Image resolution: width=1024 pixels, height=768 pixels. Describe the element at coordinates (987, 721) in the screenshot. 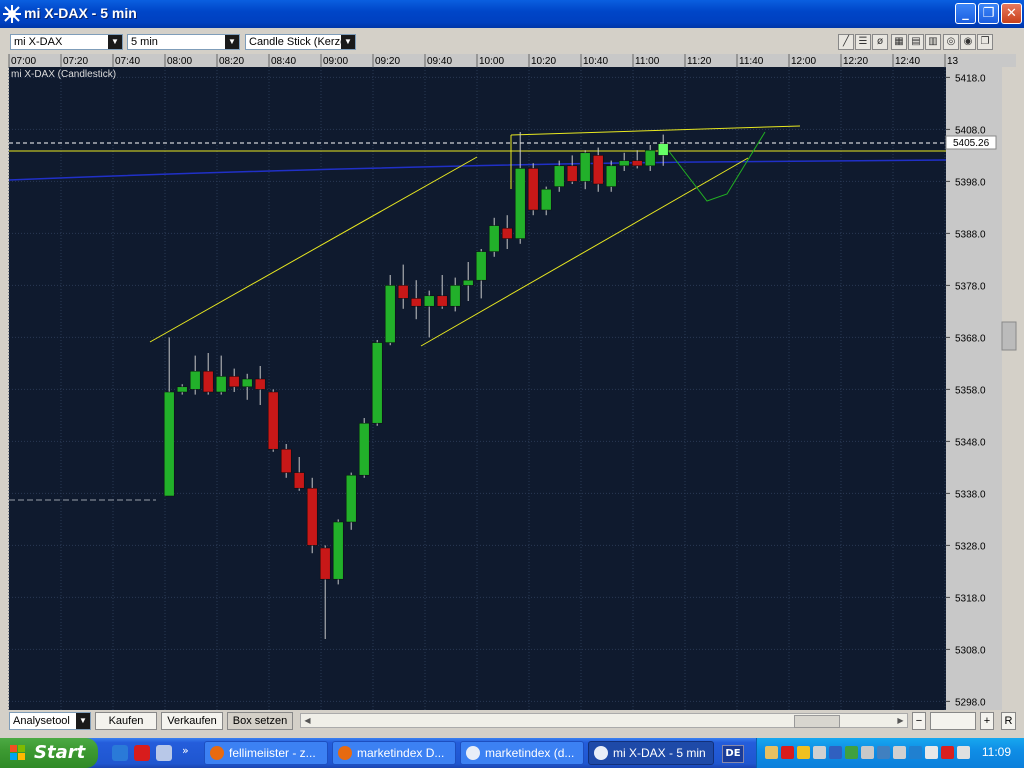

I see `zoom-in-button: +` at that location.